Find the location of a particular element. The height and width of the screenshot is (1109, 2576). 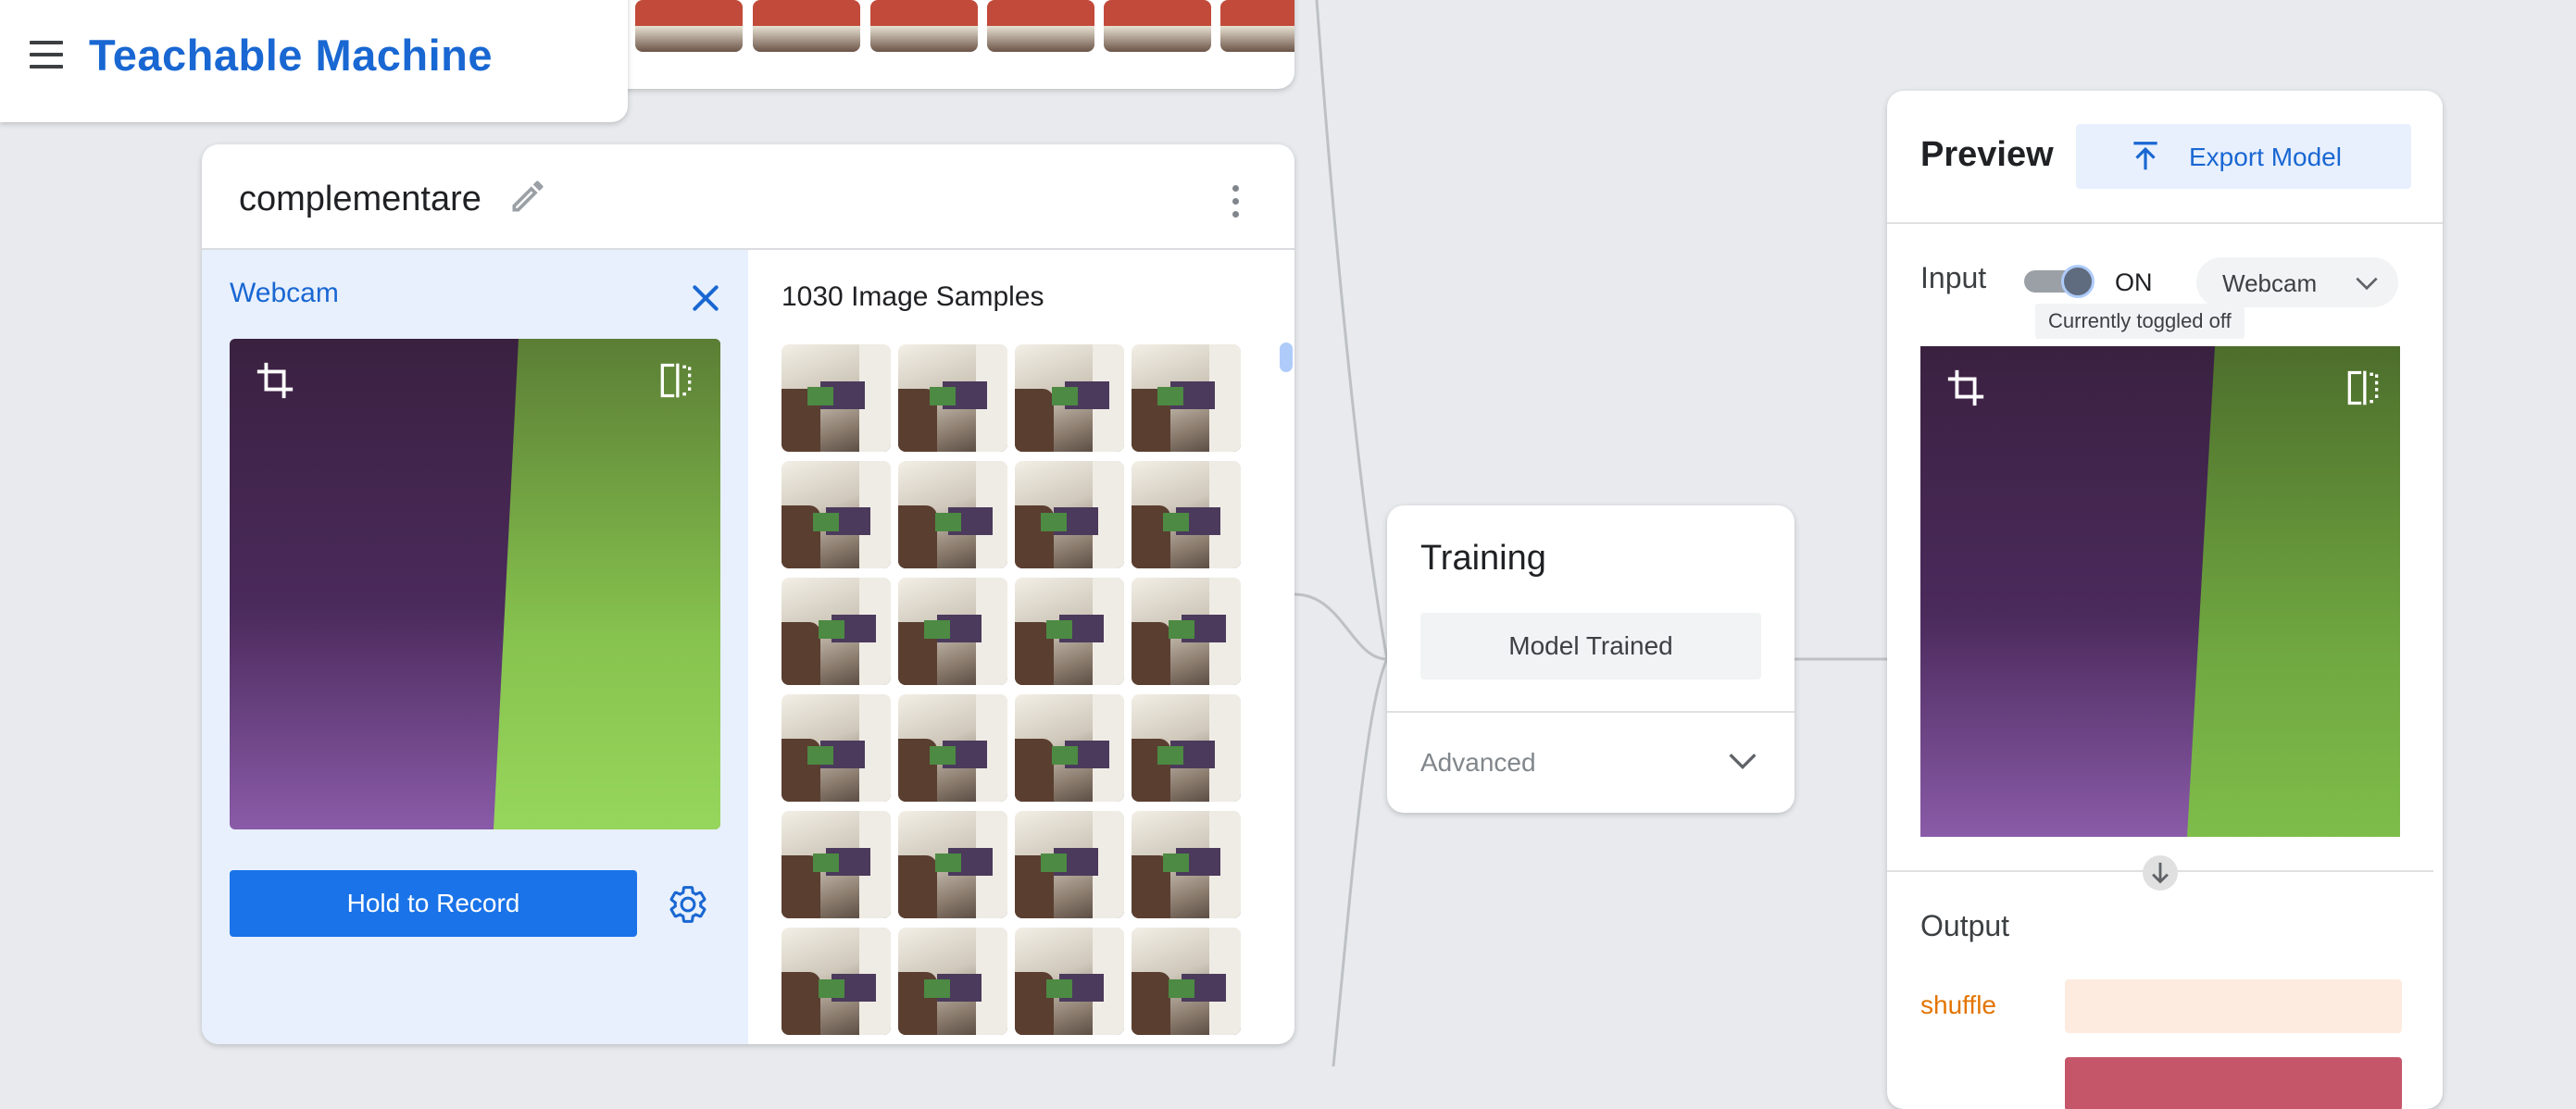

input-source-value: Webcam is located at coordinates (2270, 283).